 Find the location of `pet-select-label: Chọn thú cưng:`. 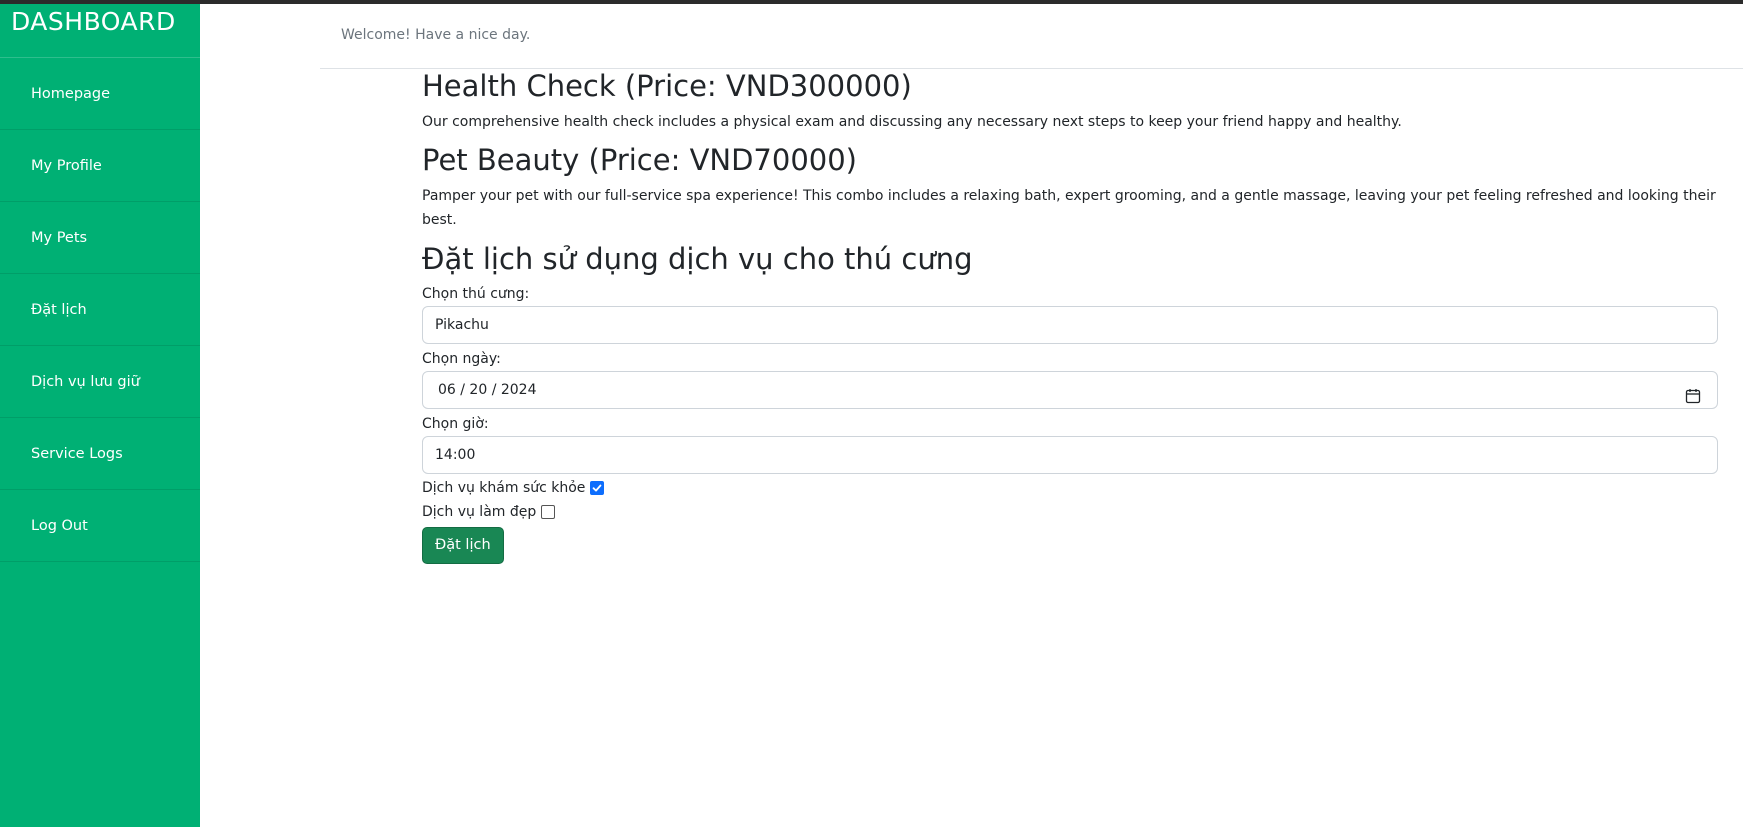

pet-select-label: Chọn thú cưng: is located at coordinates (476, 294).